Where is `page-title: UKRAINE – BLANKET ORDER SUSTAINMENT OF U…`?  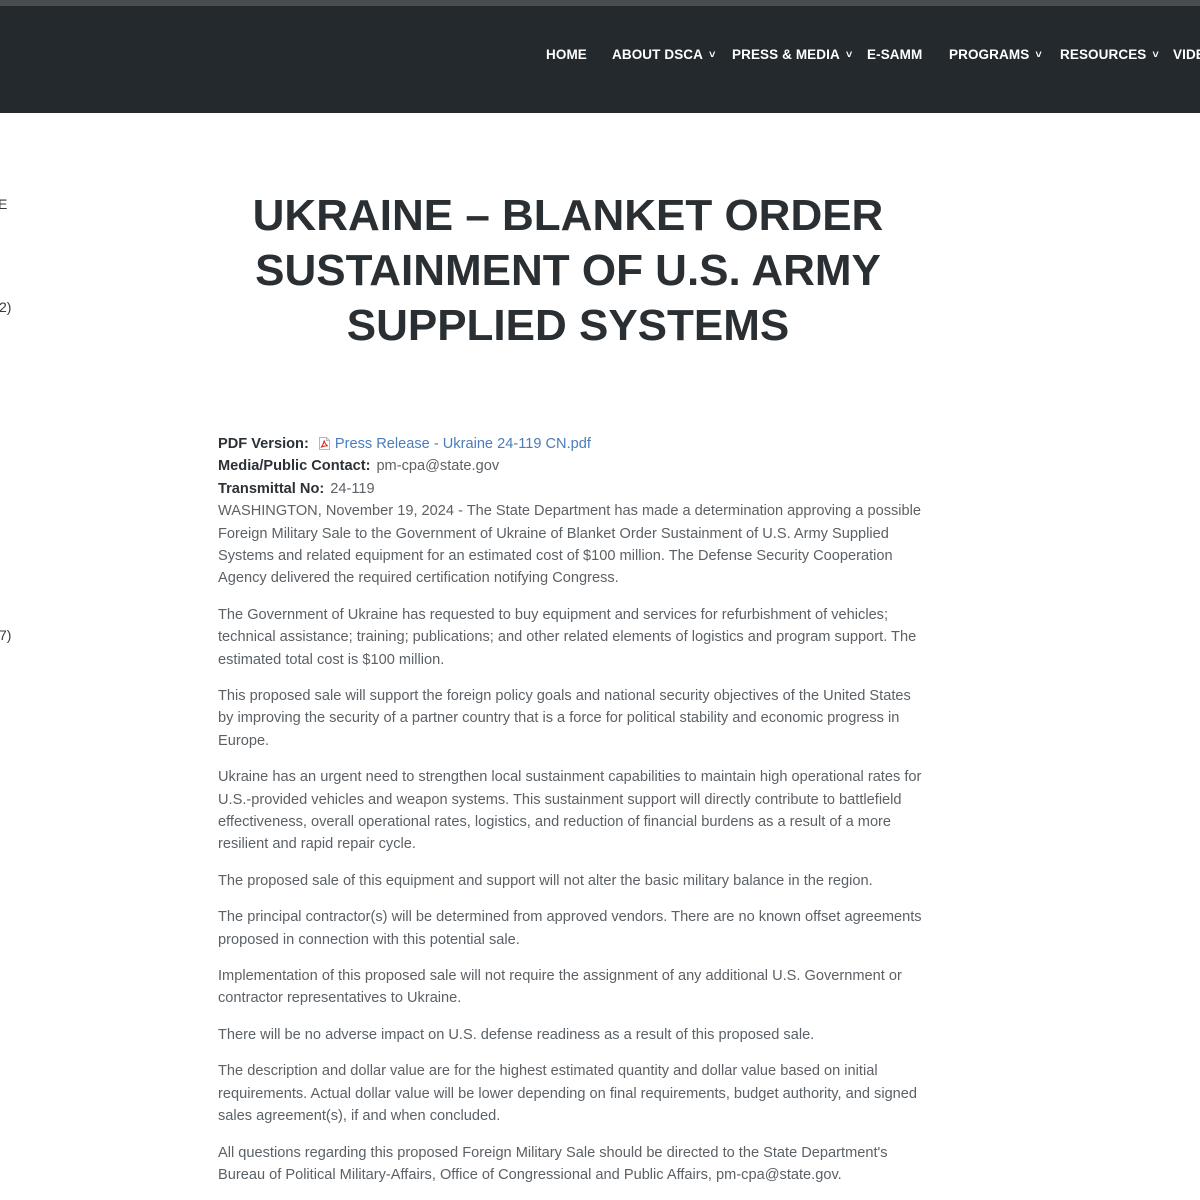
page-title: UKRAINE – BLANKET ORDER SUSTAINMENT OF U… is located at coordinates (568, 270).